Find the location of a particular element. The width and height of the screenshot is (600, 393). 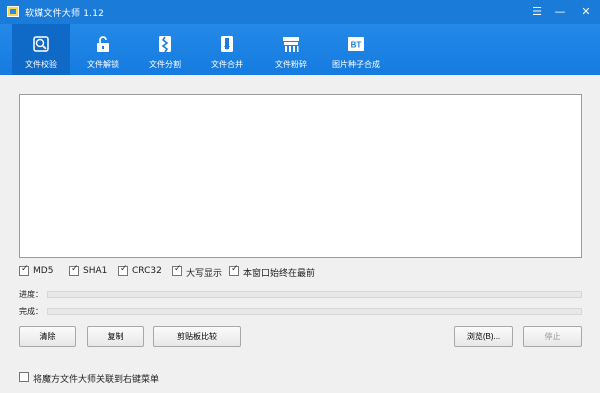

progress-bar is located at coordinates (314, 294).